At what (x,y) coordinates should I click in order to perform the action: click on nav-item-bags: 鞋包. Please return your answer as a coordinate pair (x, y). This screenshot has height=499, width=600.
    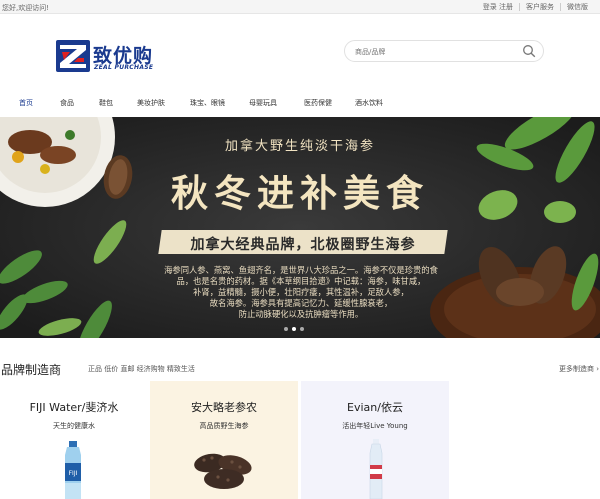
    Looking at the image, I should click on (106, 103).